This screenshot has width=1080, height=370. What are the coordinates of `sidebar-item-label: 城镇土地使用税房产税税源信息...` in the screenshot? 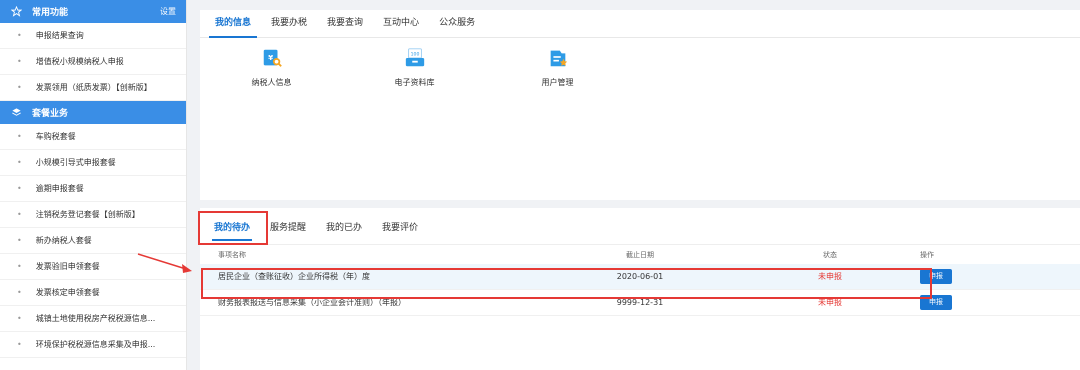 It's located at (95, 318).